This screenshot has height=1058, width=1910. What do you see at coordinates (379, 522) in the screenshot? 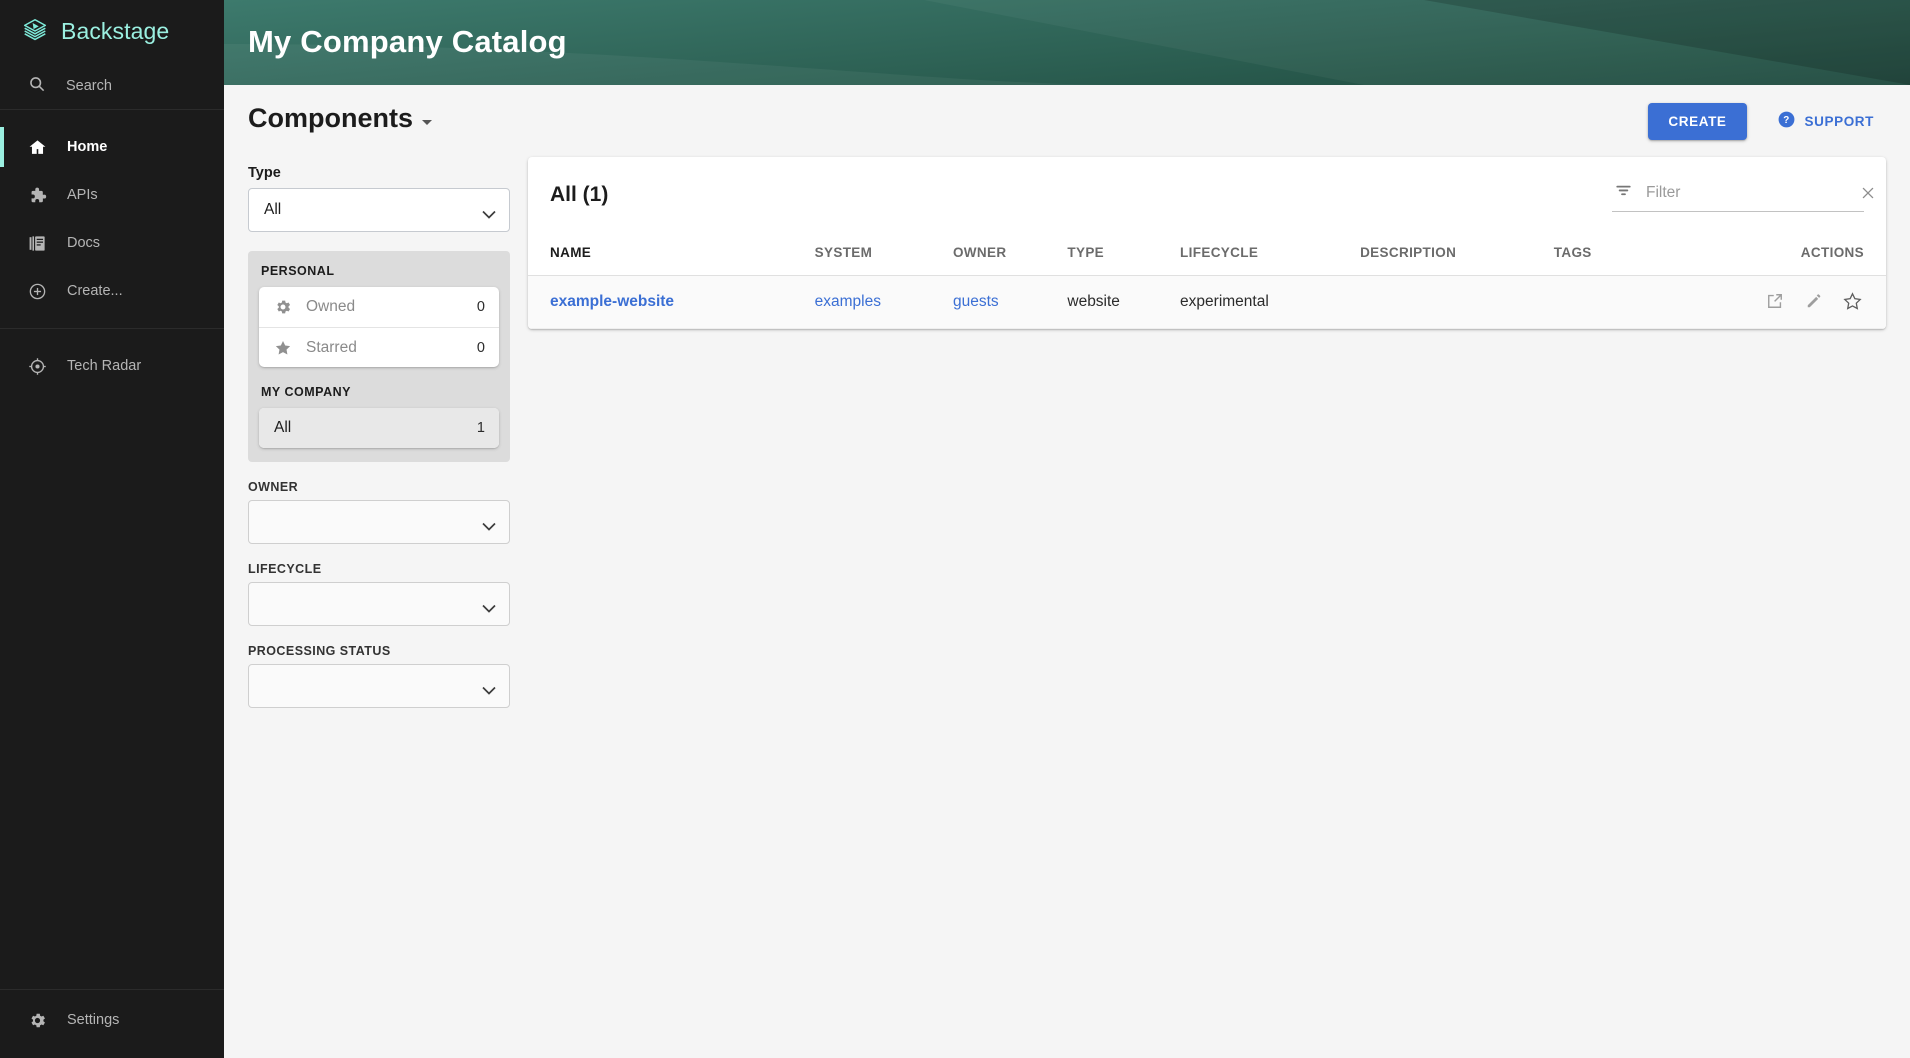
I see `filter-owner-select` at bounding box center [379, 522].